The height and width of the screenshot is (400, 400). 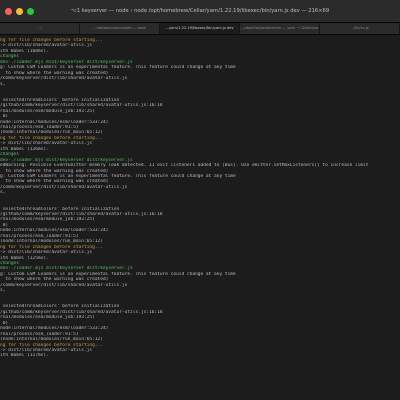 What do you see at coordinates (8, 11) in the screenshot?
I see `close-button` at bounding box center [8, 11].